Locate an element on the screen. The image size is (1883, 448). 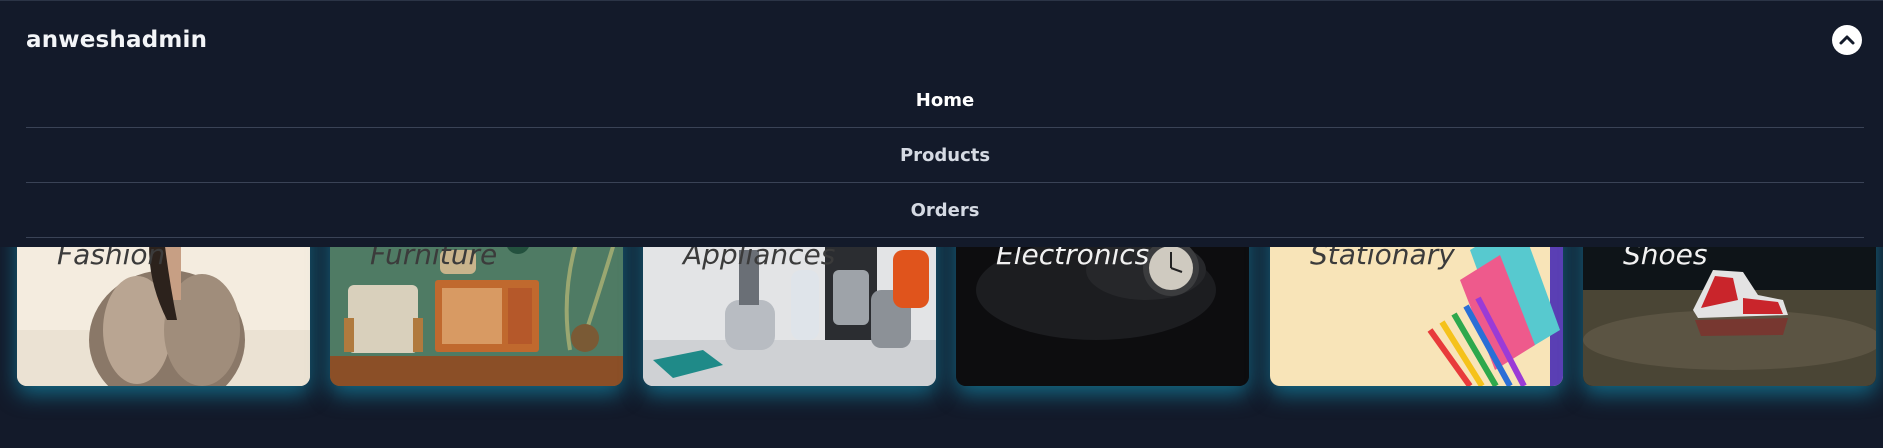
menu-toggle-button is located at coordinates (1847, 40).